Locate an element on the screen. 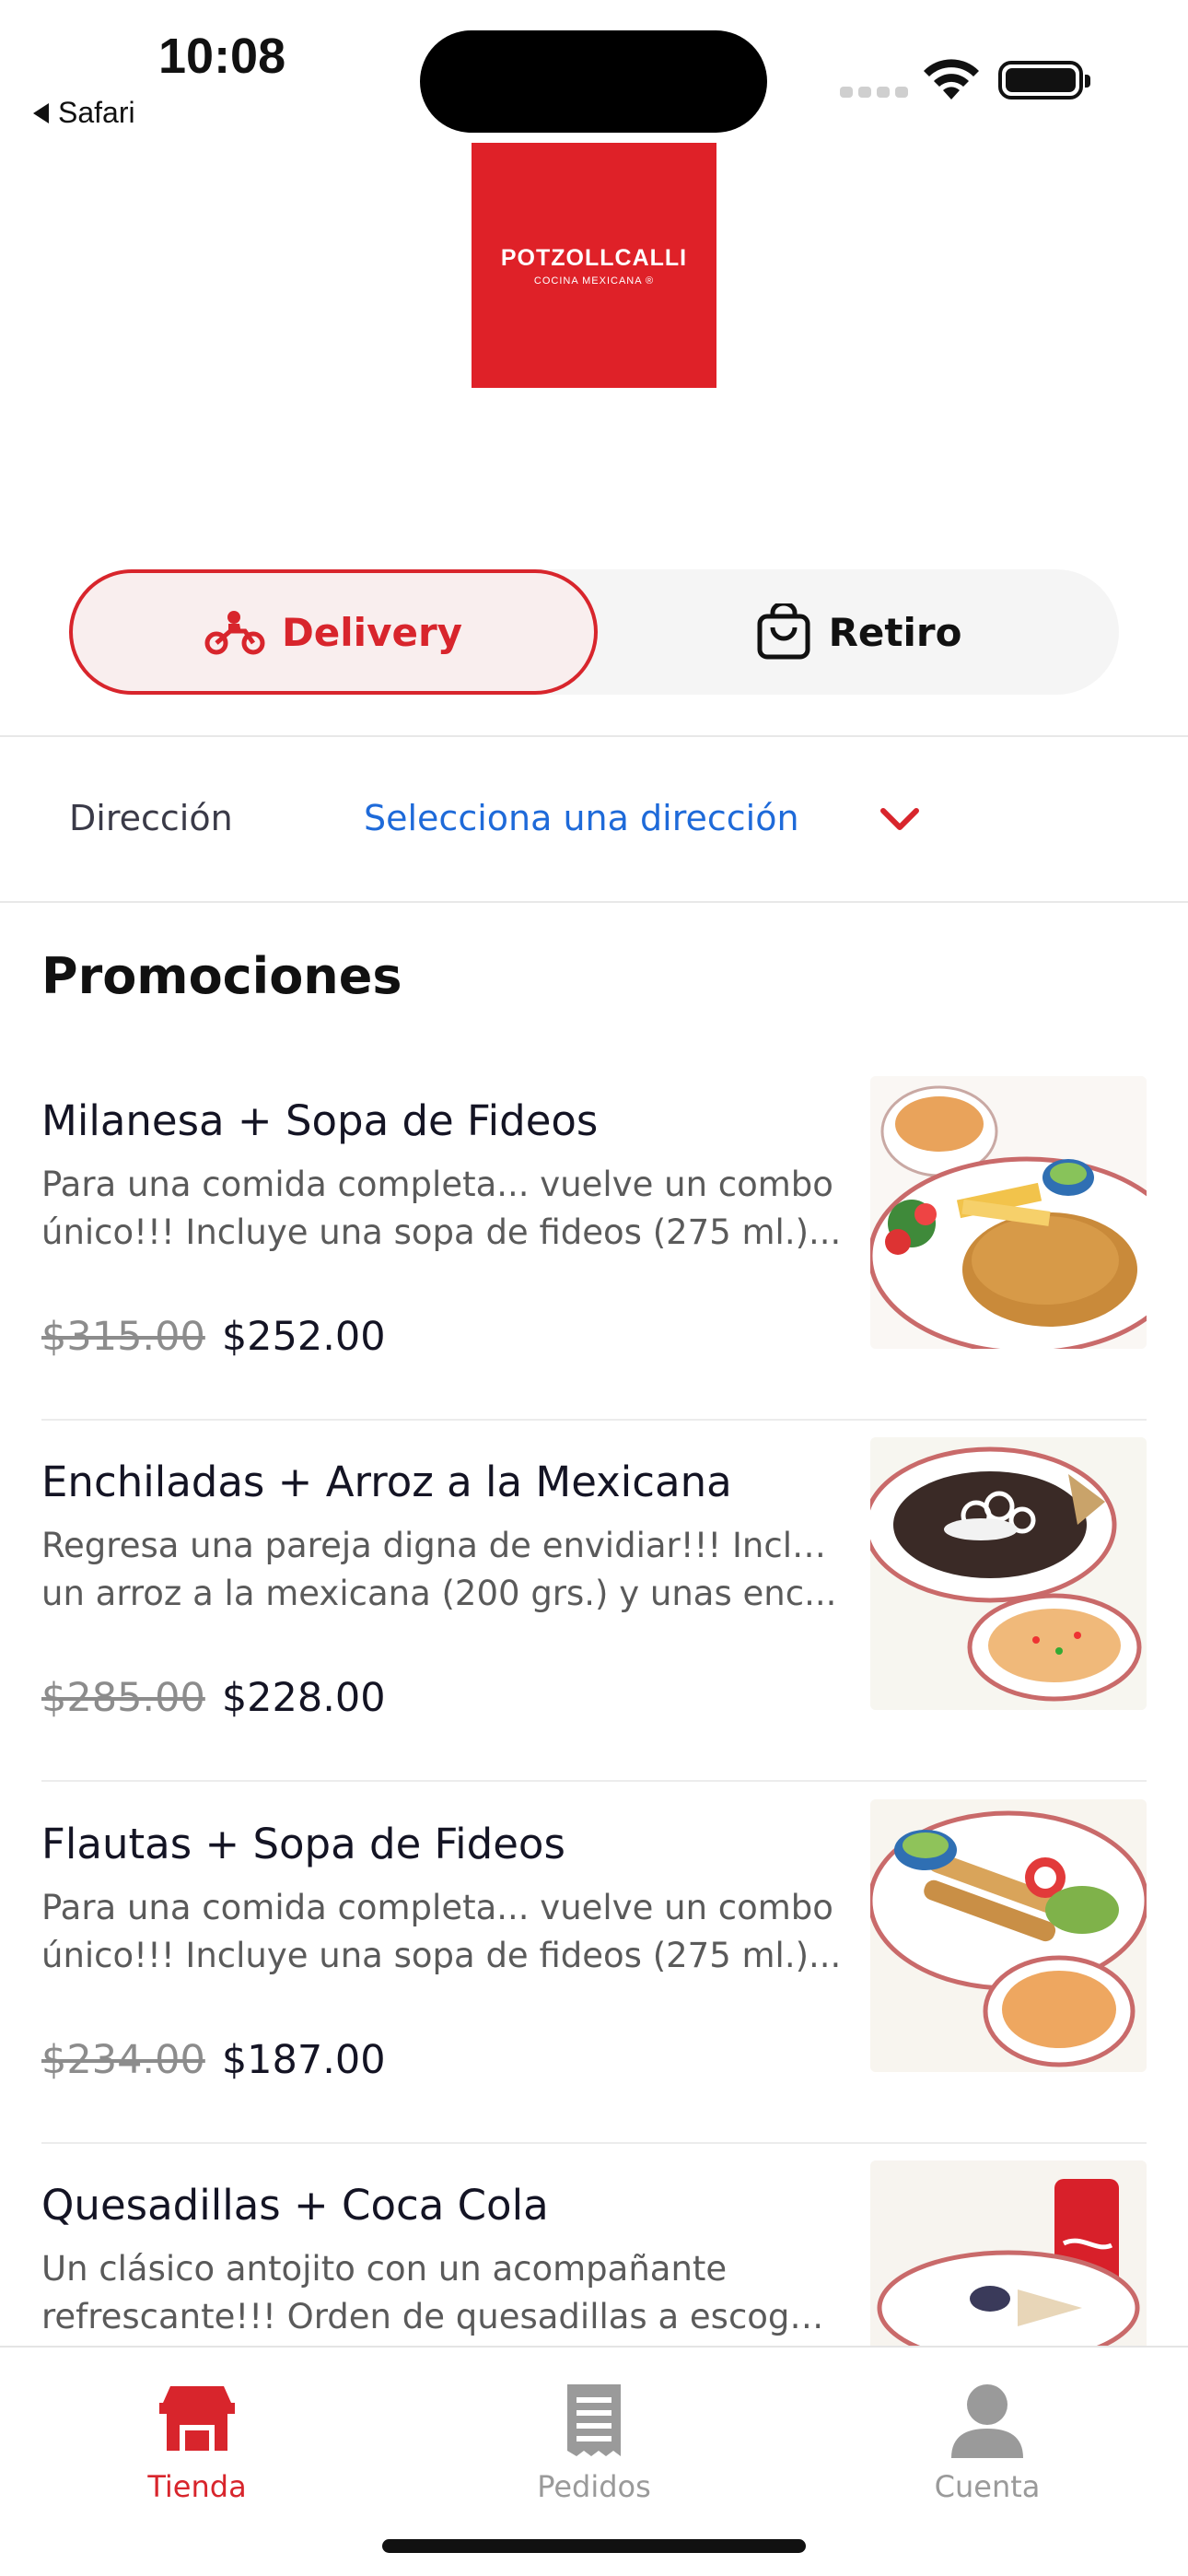 This screenshot has width=1188, height=2576. motorcycle-icon is located at coordinates (234, 633).